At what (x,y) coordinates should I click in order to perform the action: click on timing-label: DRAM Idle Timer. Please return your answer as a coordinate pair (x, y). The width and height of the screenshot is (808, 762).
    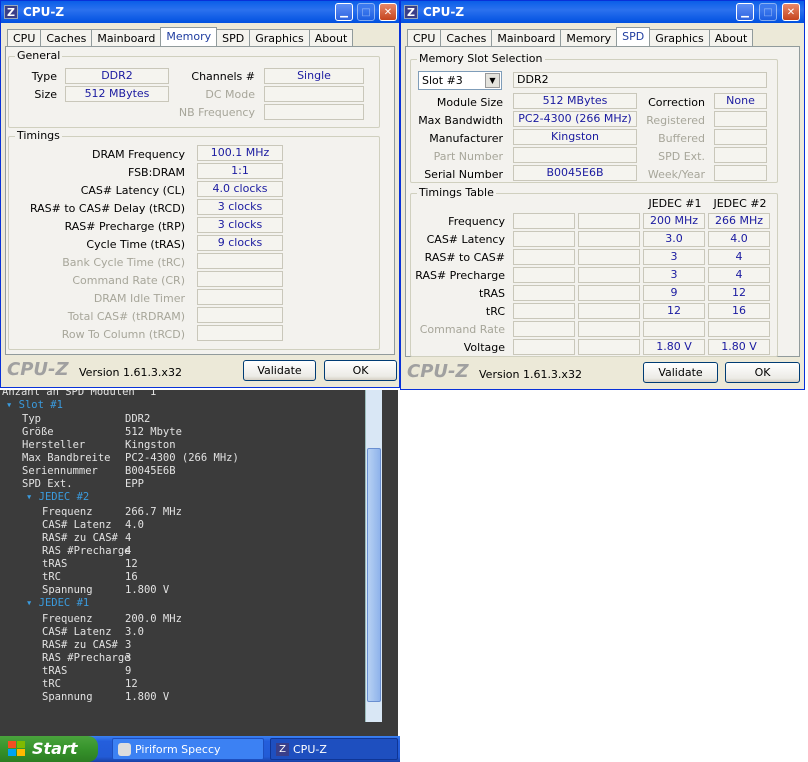
    Looking at the image, I should click on (139, 298).